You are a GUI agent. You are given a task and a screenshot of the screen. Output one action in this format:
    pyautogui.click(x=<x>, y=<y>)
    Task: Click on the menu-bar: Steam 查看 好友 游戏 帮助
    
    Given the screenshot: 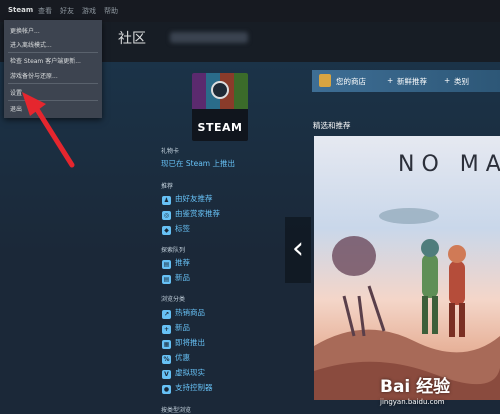 What is the action you would take?
    pyautogui.click(x=250, y=11)
    